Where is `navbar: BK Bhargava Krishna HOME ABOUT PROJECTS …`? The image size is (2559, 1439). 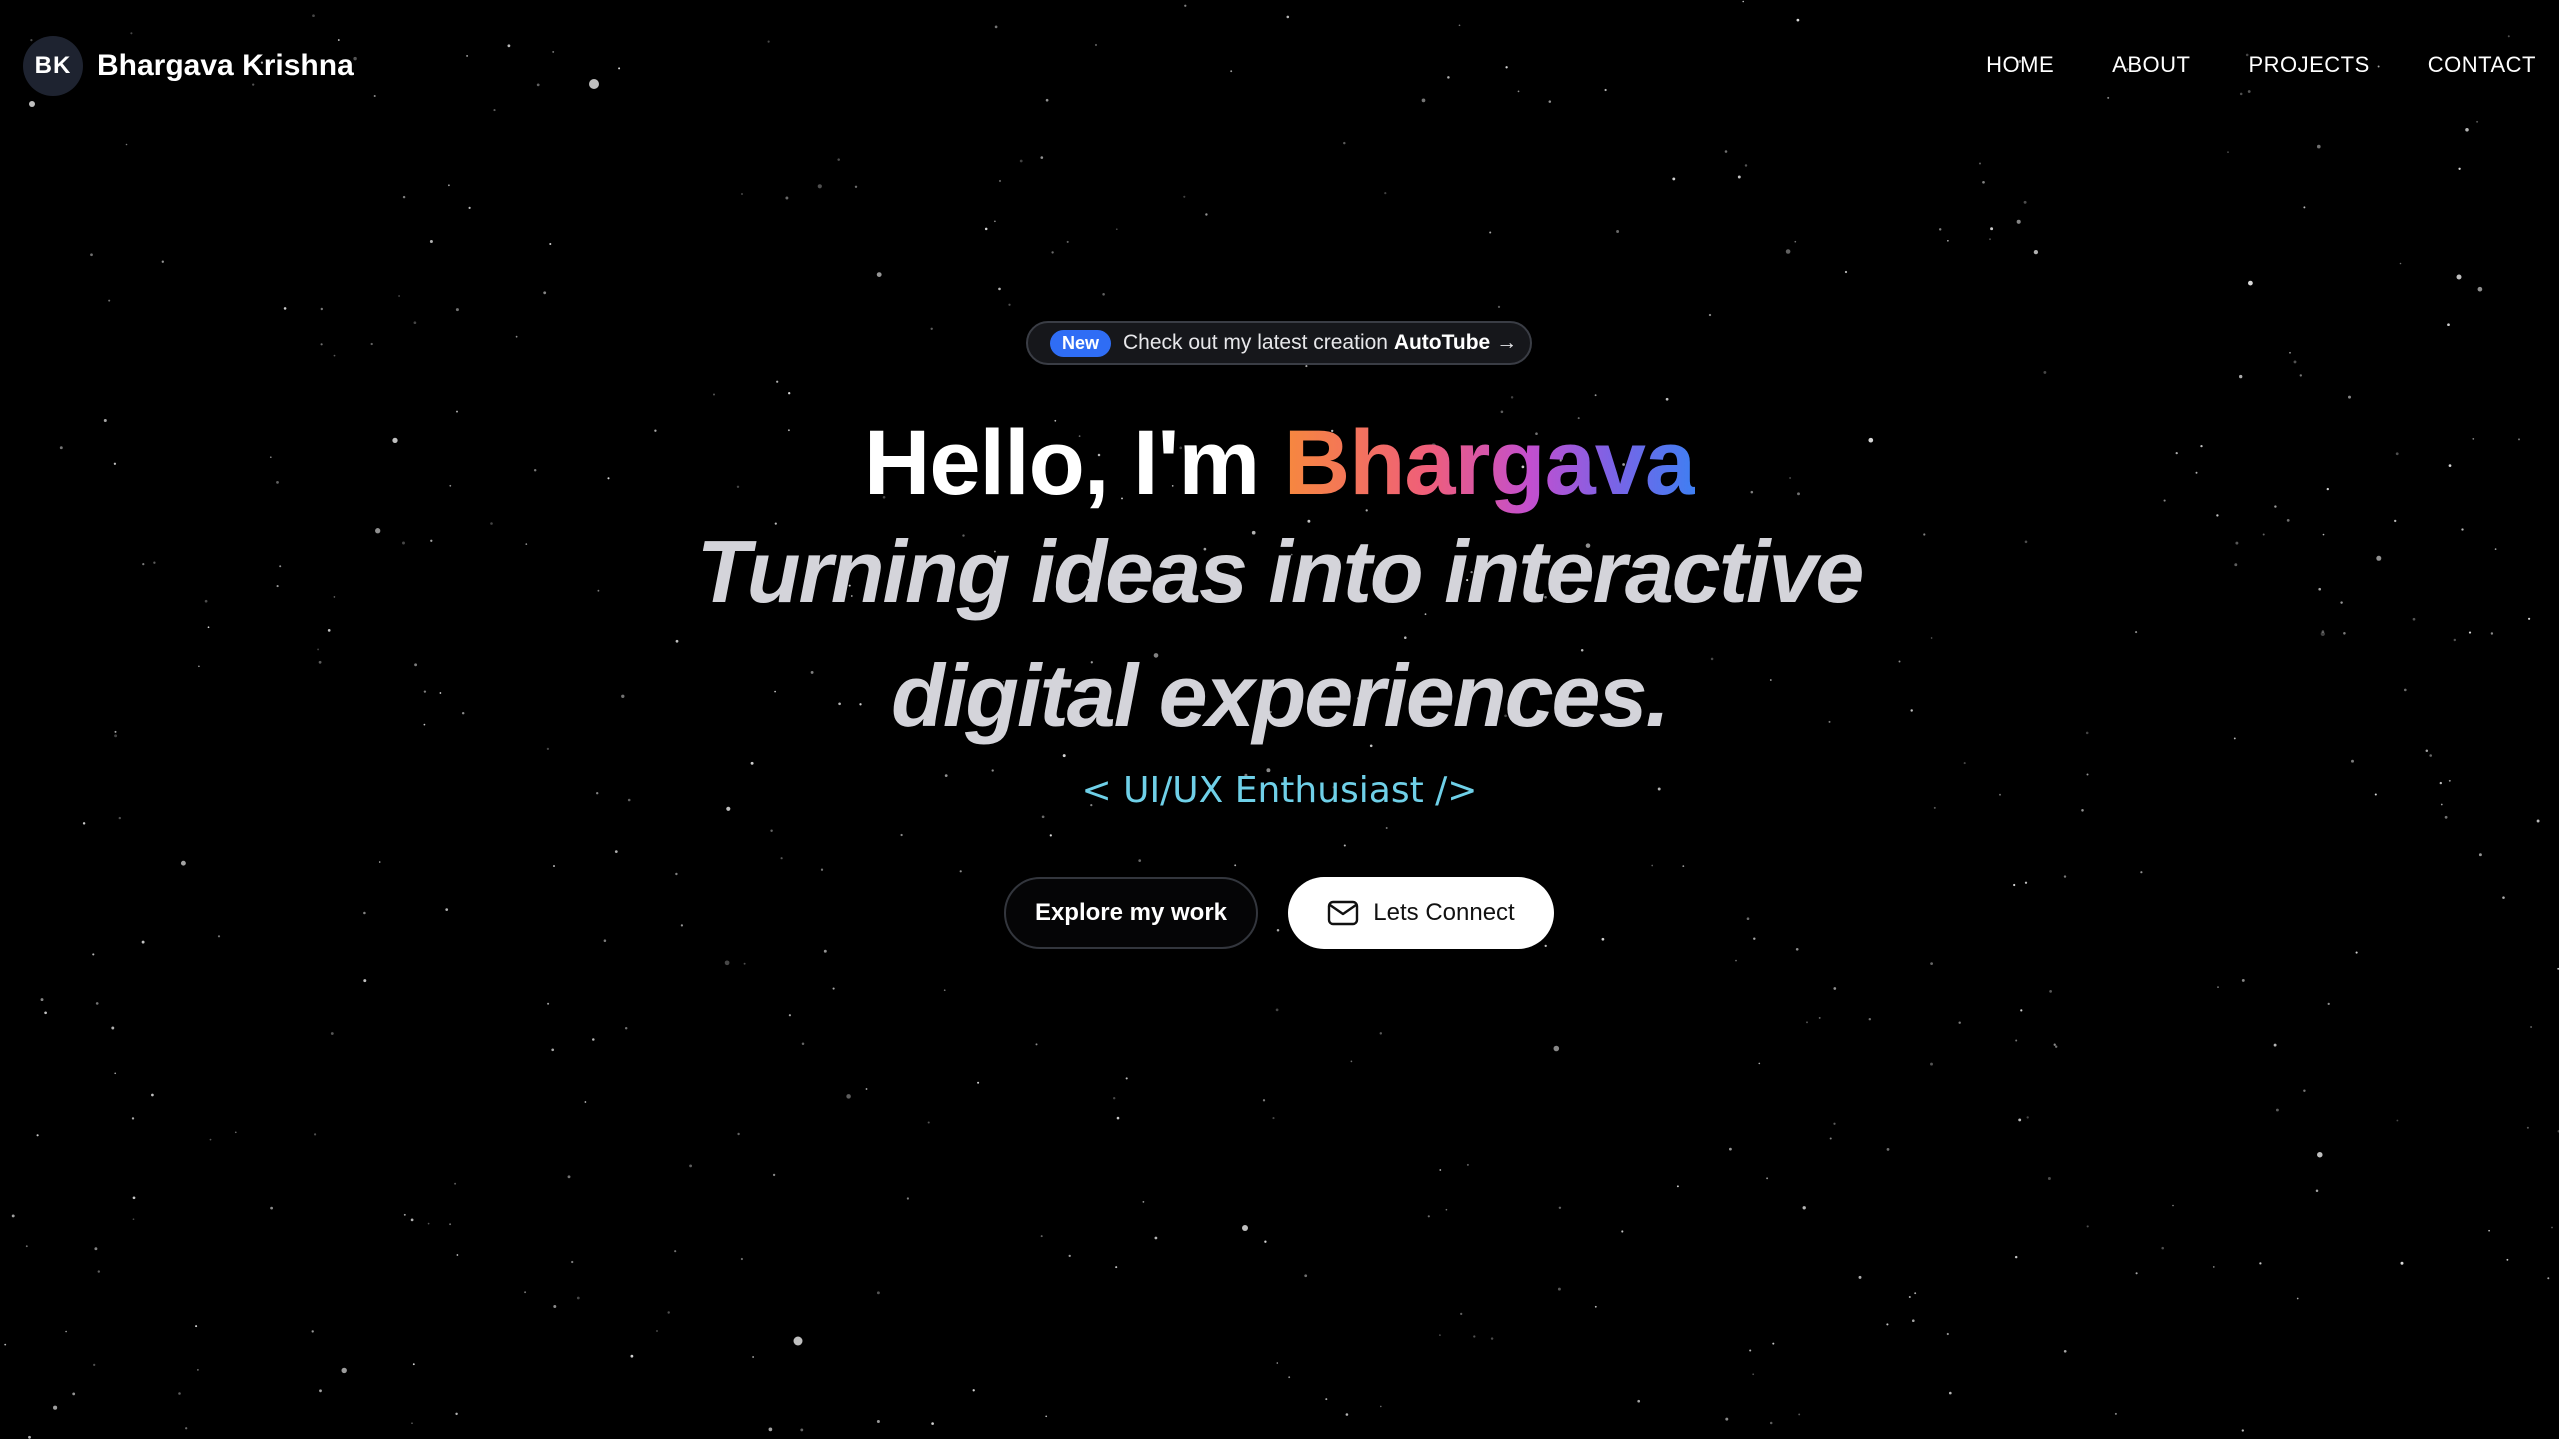
navbar: BK Bhargava Krishna HOME ABOUT PROJECTS … is located at coordinates (1279, 67).